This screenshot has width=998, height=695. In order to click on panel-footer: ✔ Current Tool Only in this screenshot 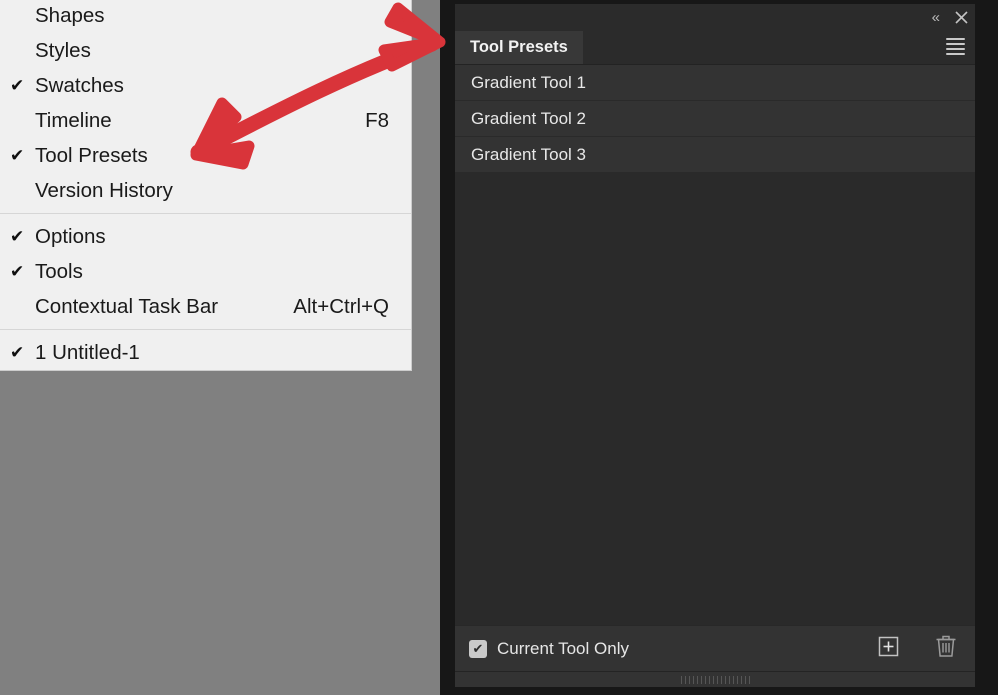, I will do `click(715, 648)`.